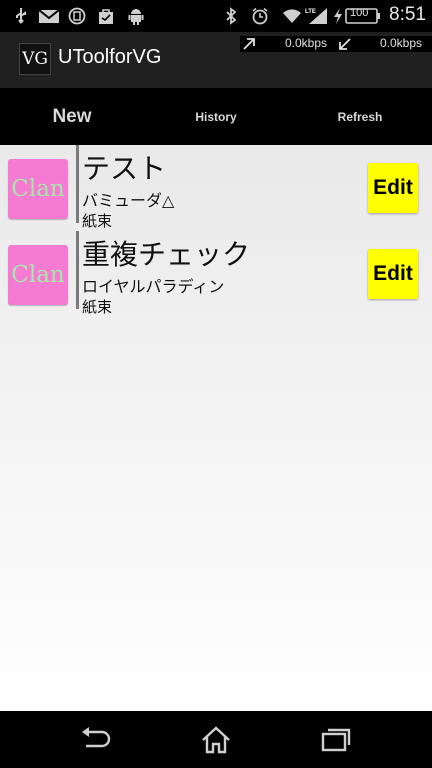 The height and width of the screenshot is (768, 432). I want to click on deck-title: 重複チェック, so click(166, 254).